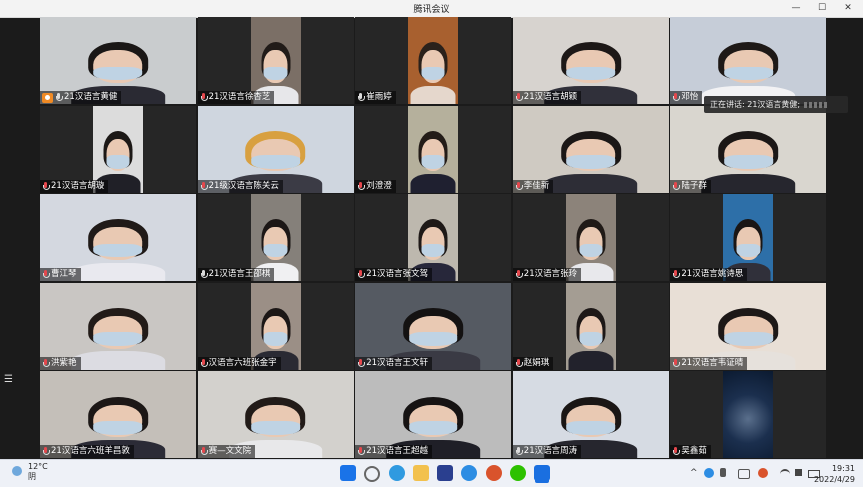 Image resolution: width=863 pixels, height=487 pixels. Describe the element at coordinates (694, 185) in the screenshot. I see `participant-name: 陆子群` at that location.